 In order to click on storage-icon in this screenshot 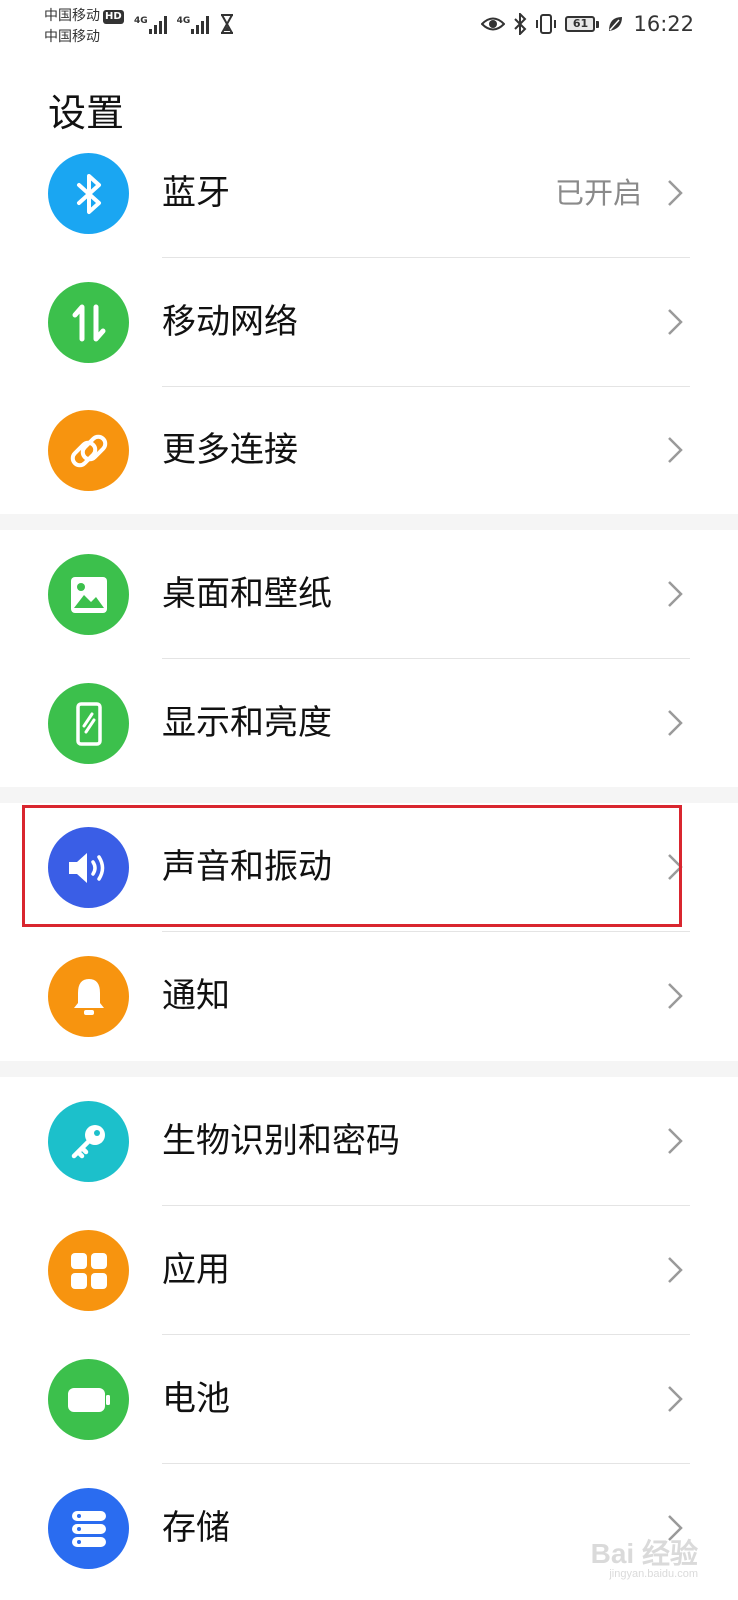, I will do `click(88, 1528)`.